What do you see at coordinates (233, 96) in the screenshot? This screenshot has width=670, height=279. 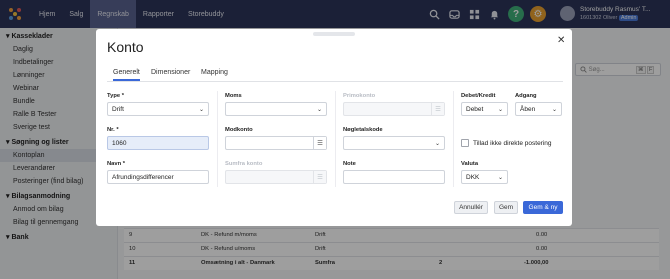 I see `moms-label: Moms` at bounding box center [233, 96].